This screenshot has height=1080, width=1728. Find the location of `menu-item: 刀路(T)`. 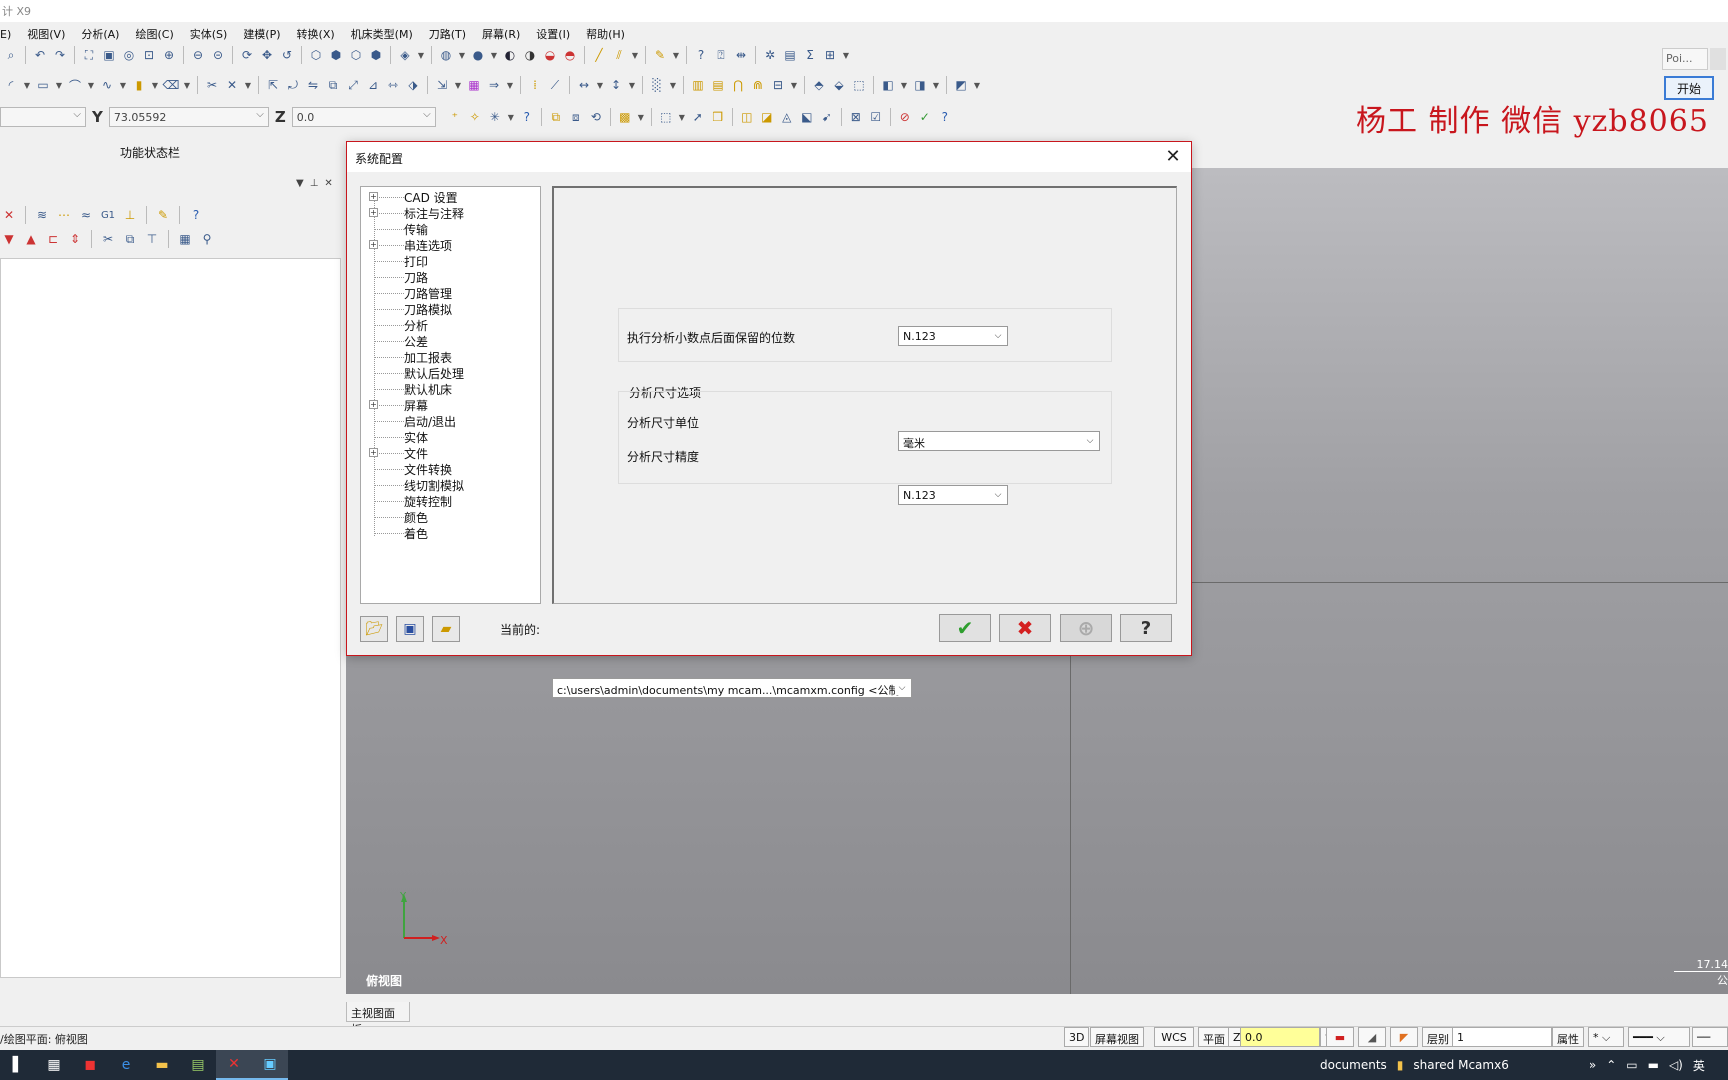

menu-item: 刀路(T) is located at coordinates (447, 34).